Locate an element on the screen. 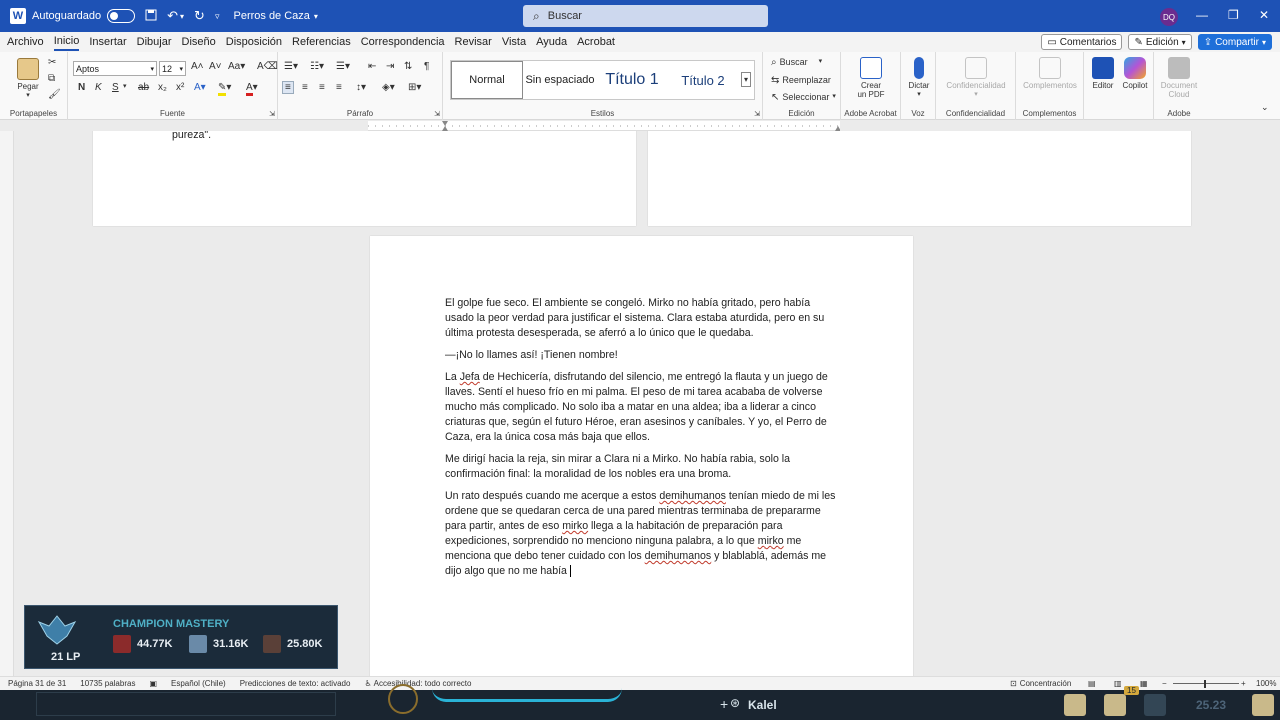  zoom-slider-thumb is located at coordinates (1205, 684).